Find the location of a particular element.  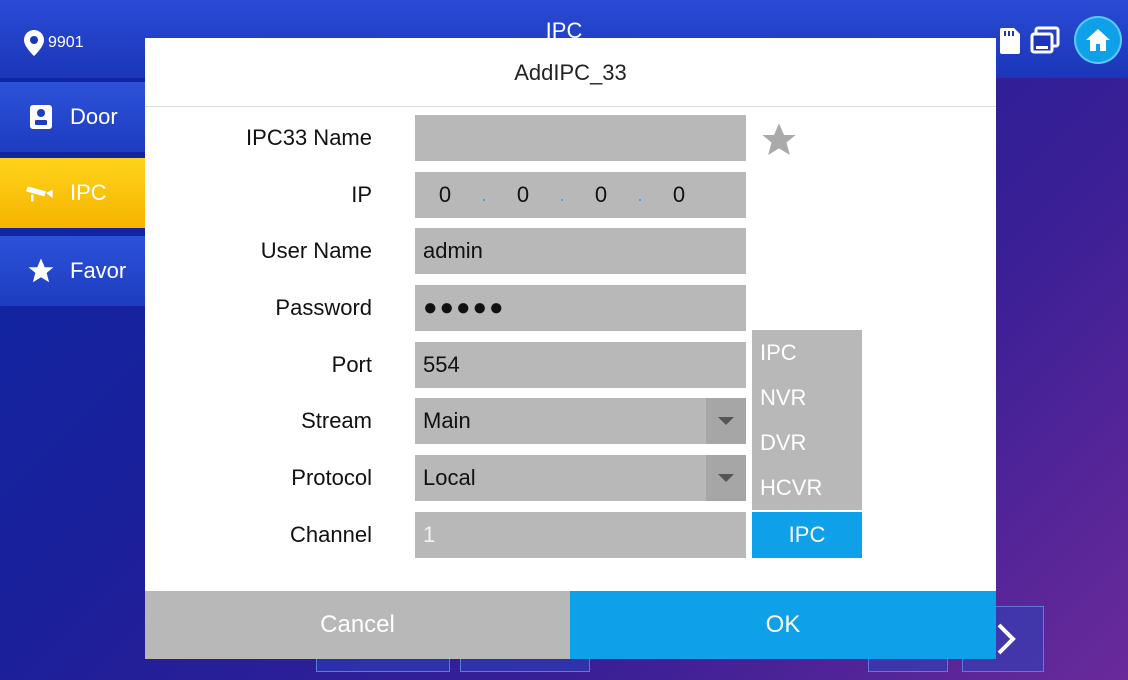

sidebar-item-label: IPC is located at coordinates (88, 192).